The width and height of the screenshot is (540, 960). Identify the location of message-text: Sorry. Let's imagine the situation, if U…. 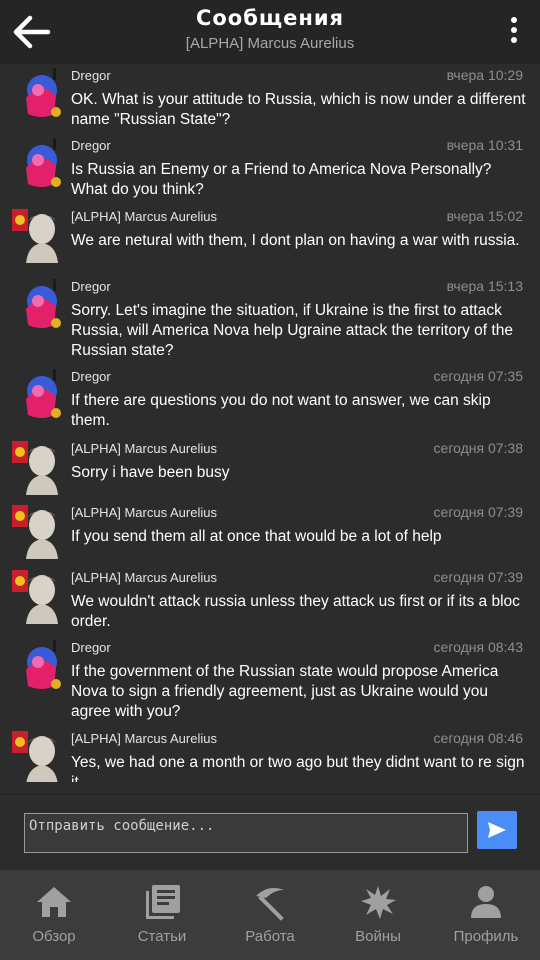
(292, 330).